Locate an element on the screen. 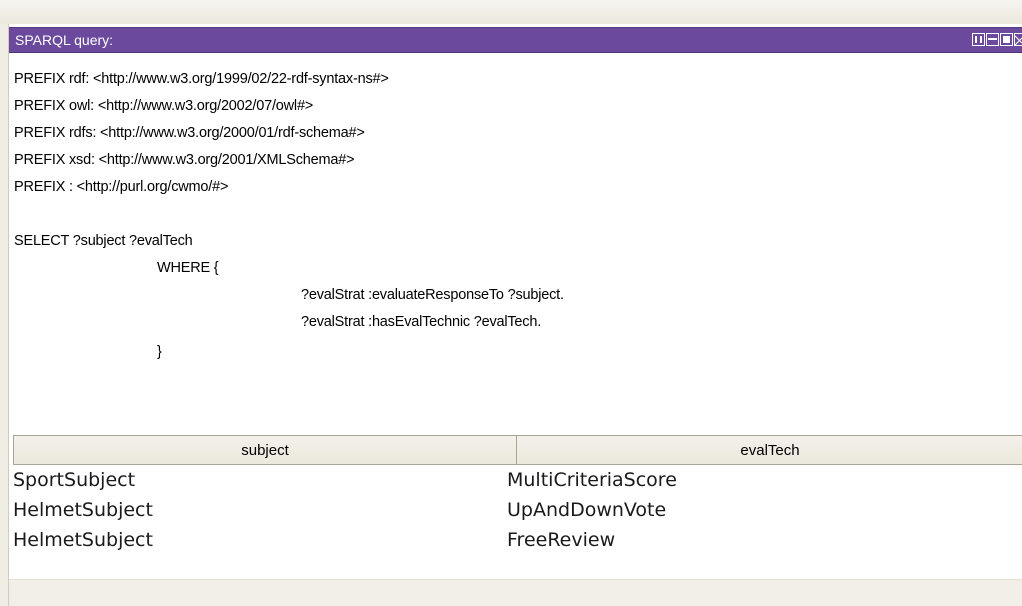 The image size is (1022, 606). maximize-icon is located at coordinates (1006, 39).